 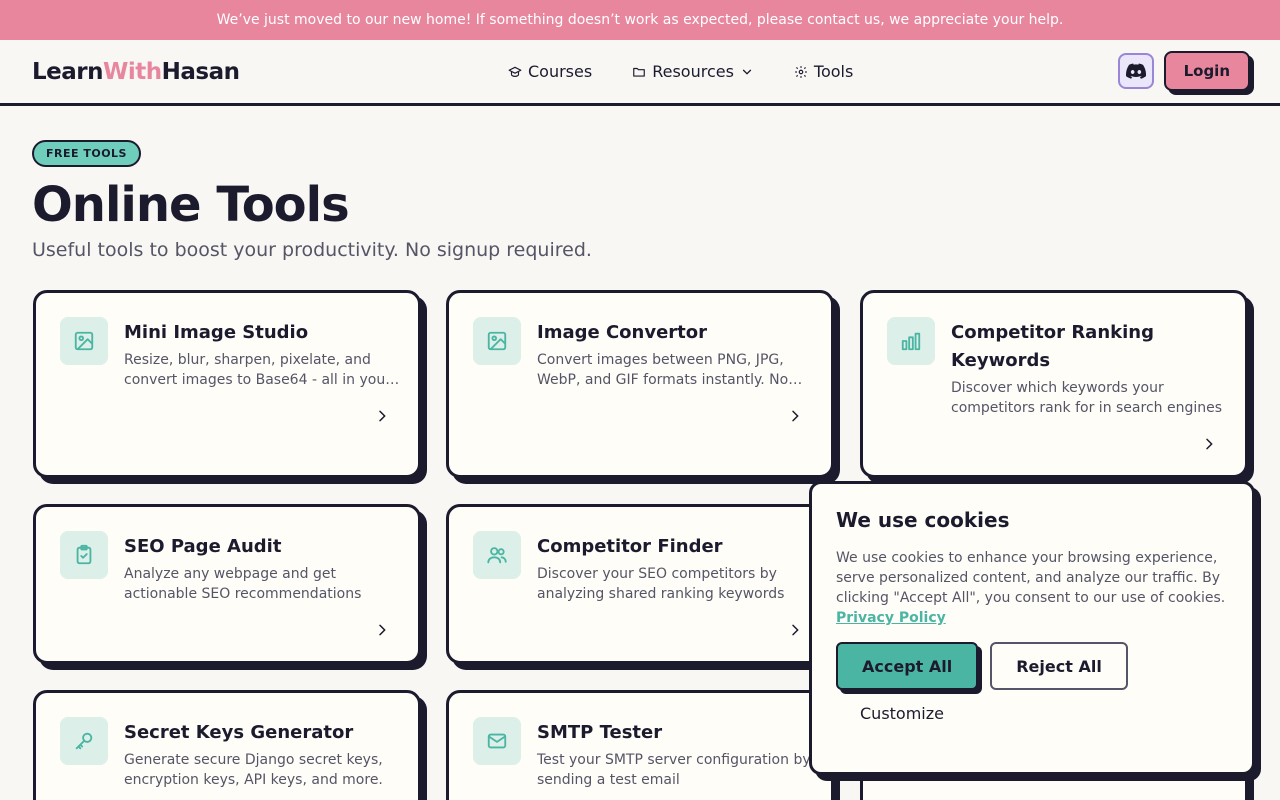 What do you see at coordinates (747, 72) in the screenshot?
I see `chevron-down-icon` at bounding box center [747, 72].